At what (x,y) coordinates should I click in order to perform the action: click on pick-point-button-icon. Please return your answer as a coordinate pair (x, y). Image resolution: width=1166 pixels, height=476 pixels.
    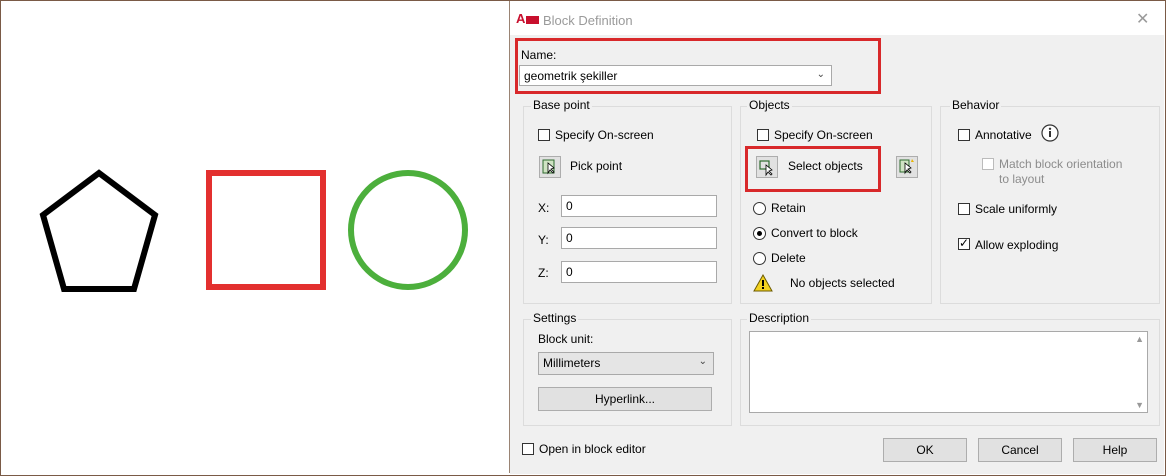
    Looking at the image, I should click on (550, 167).